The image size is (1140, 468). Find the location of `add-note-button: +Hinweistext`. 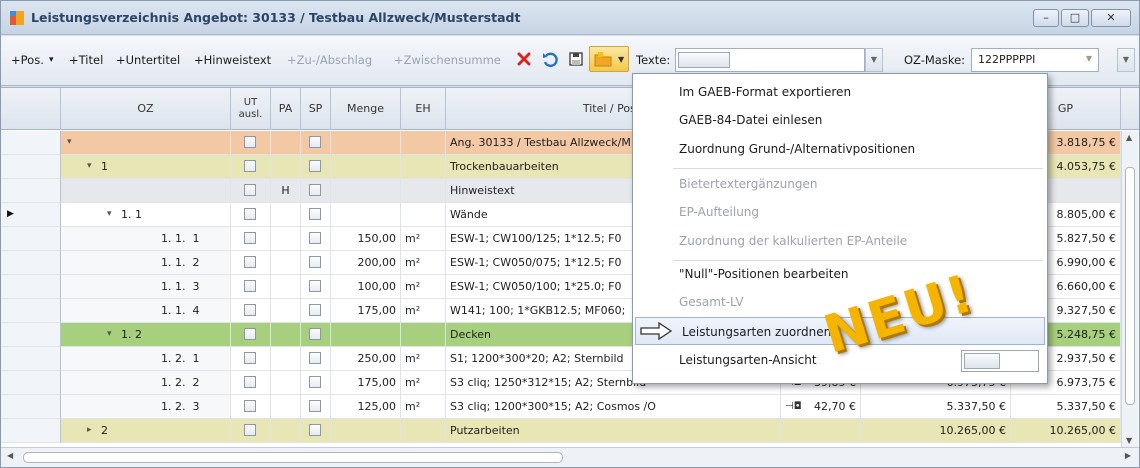

add-note-button: +Hinweistext is located at coordinates (232, 60).